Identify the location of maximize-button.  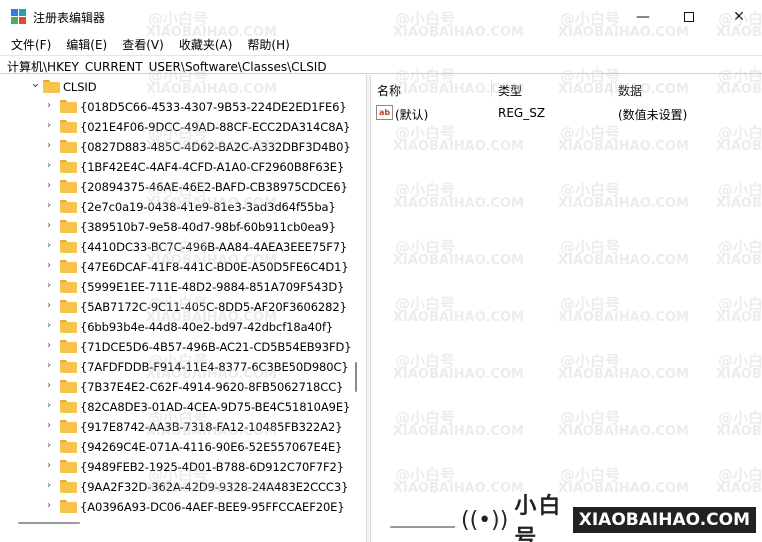
(689, 17).